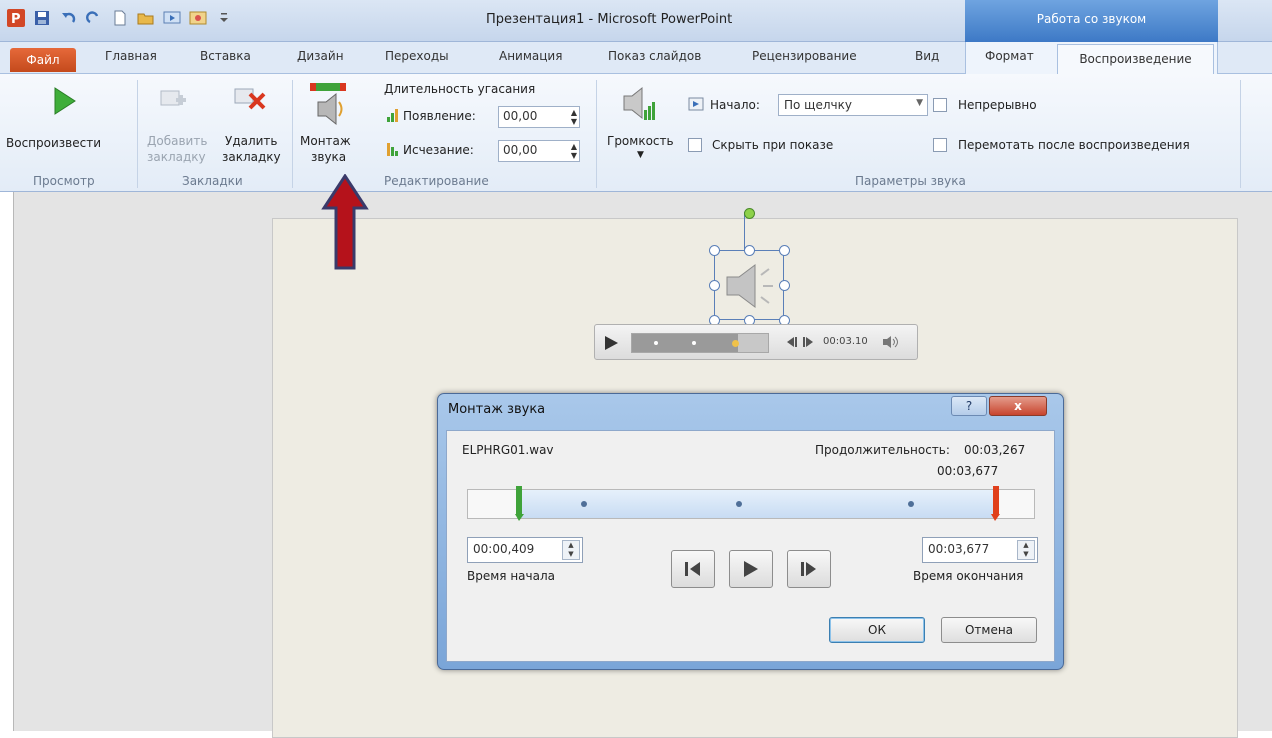 This screenshot has width=1272, height=738. I want to click on play-preview-icon, so click(751, 569).